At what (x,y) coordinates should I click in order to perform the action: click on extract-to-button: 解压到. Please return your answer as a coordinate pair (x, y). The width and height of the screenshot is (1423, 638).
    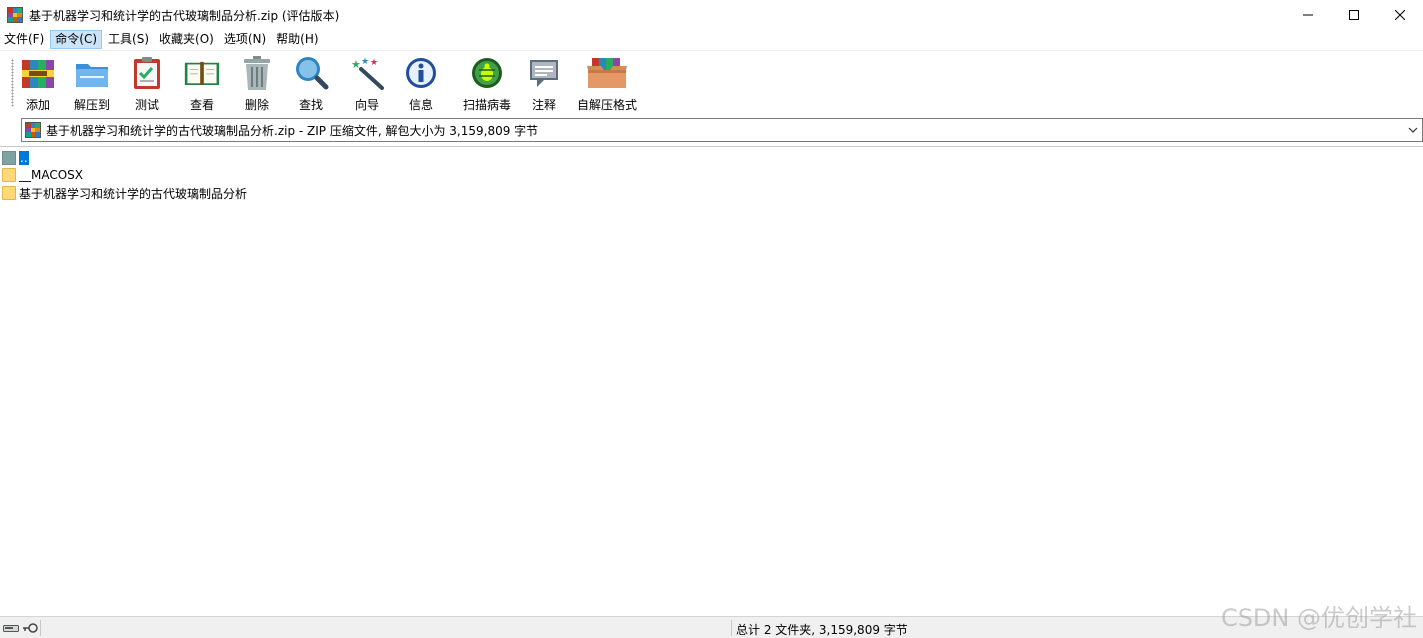
    Looking at the image, I should click on (92, 84).